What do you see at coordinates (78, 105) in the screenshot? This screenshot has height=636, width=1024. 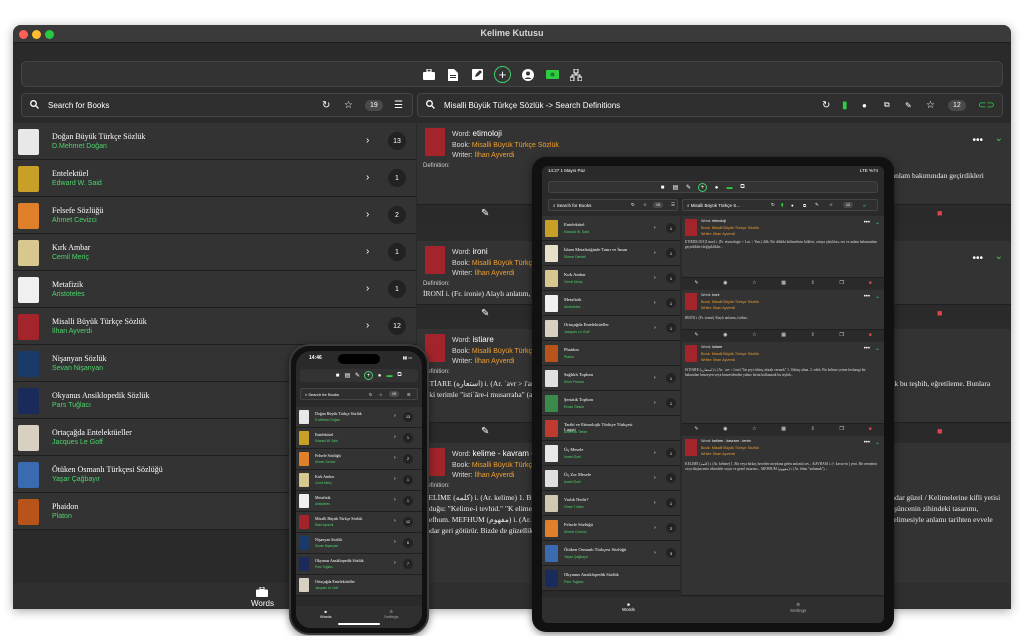 I see `book-search-input: Search for Books` at bounding box center [78, 105].